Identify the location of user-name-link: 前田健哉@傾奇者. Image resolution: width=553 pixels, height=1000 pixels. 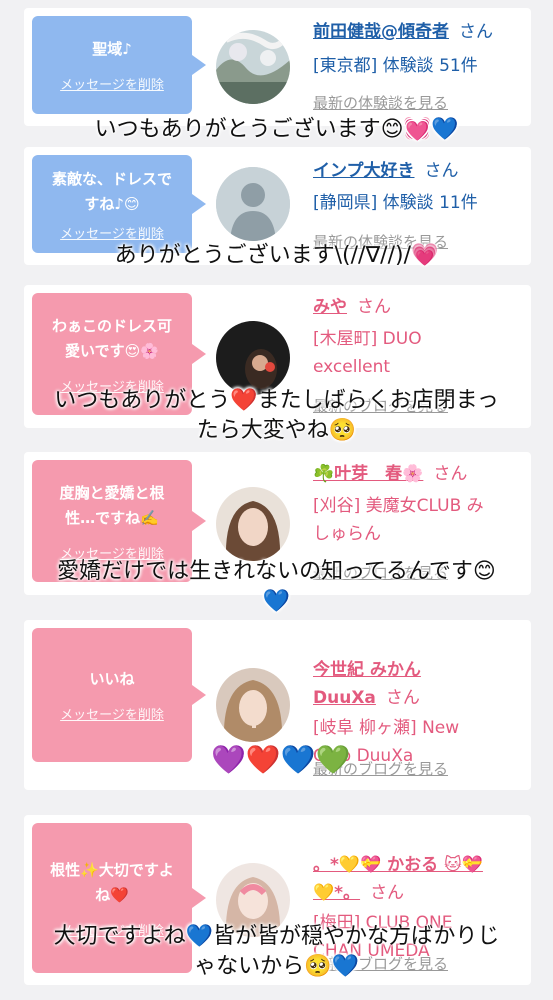
(381, 32).